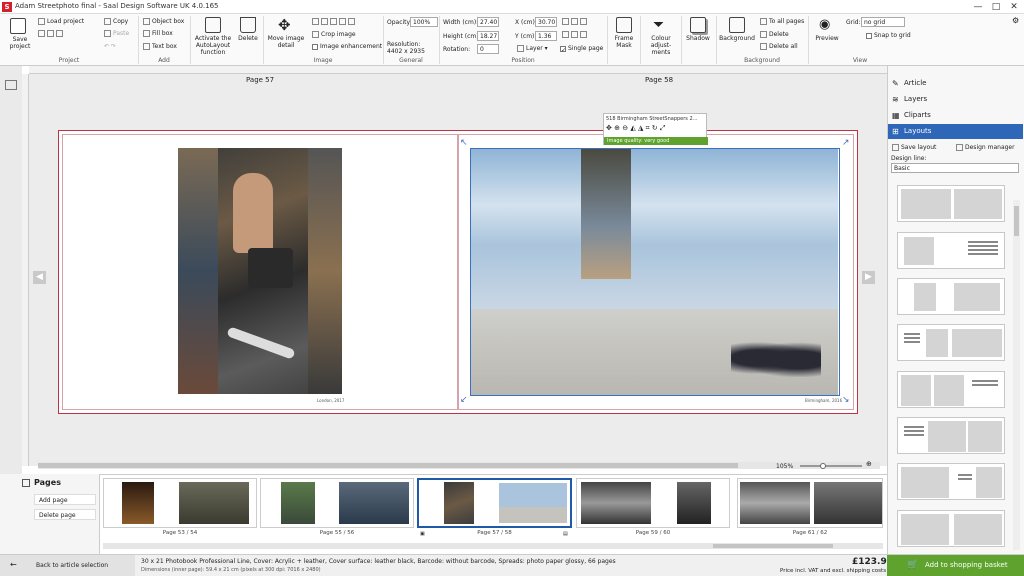 This screenshot has width=1024, height=576. I want to click on autolayout-button: Activate the AutoLayout function, so click(213, 36).